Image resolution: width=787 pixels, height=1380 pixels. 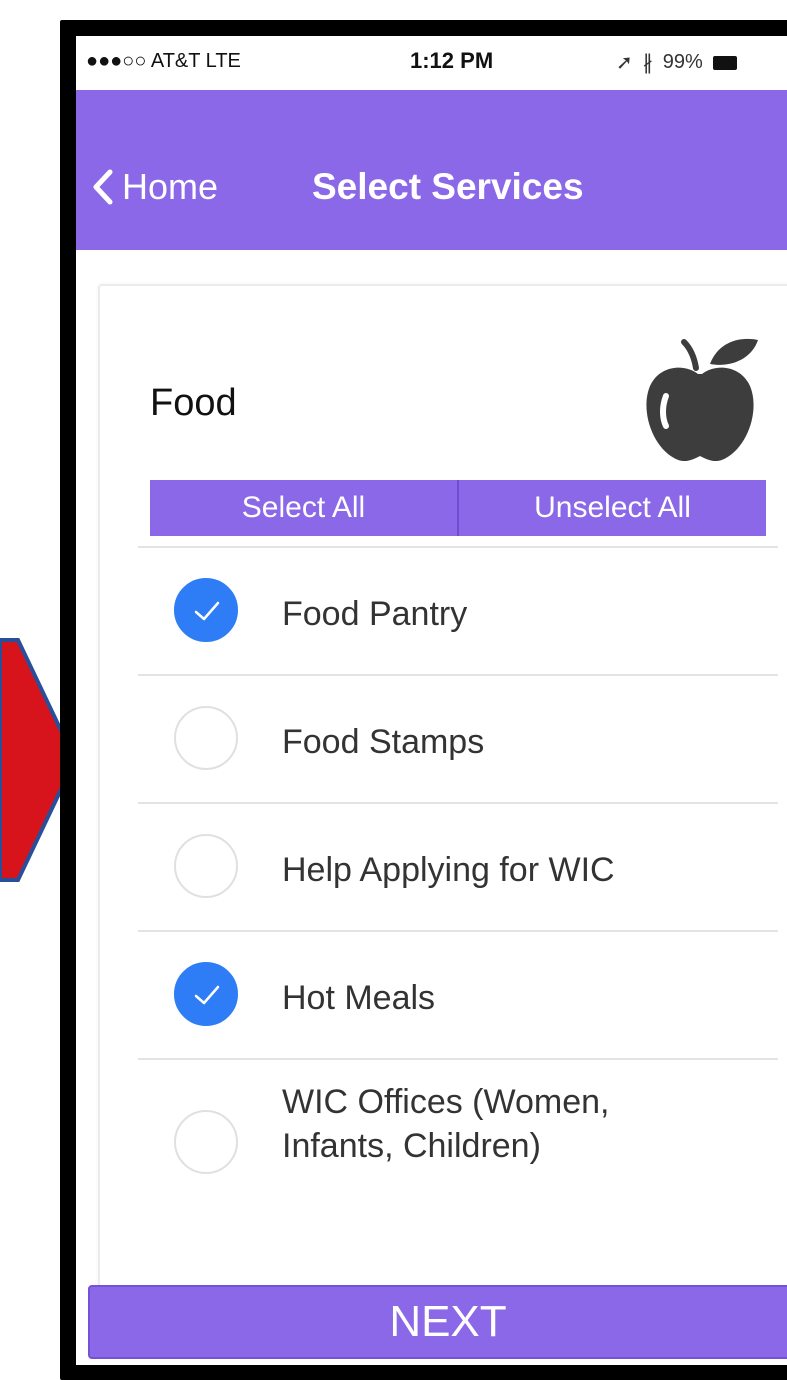 I want to click on service-label: Hot Meals, so click(x=359, y=998).